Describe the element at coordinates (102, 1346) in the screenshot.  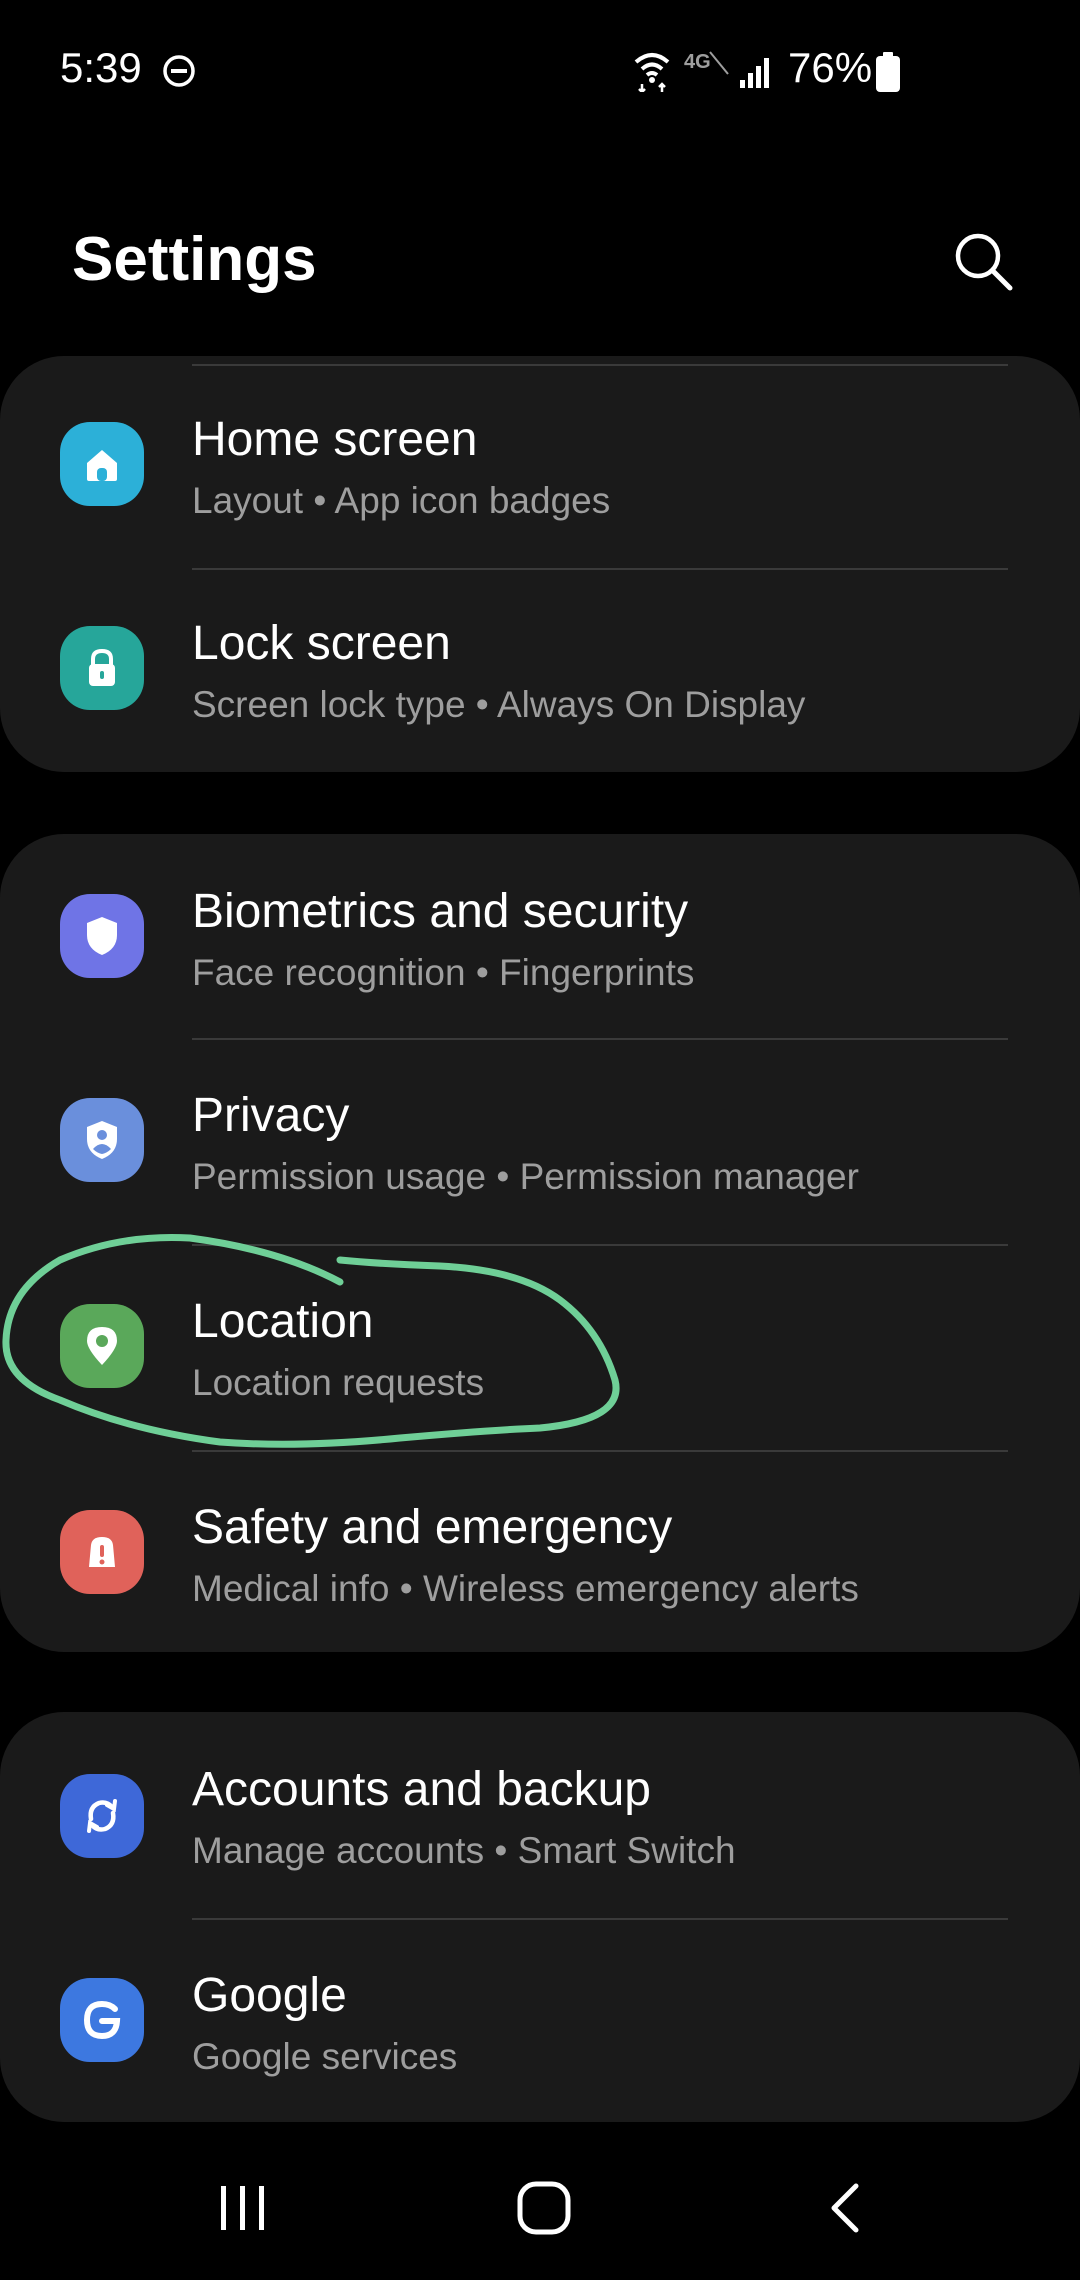
I see `location-pin-icon` at that location.